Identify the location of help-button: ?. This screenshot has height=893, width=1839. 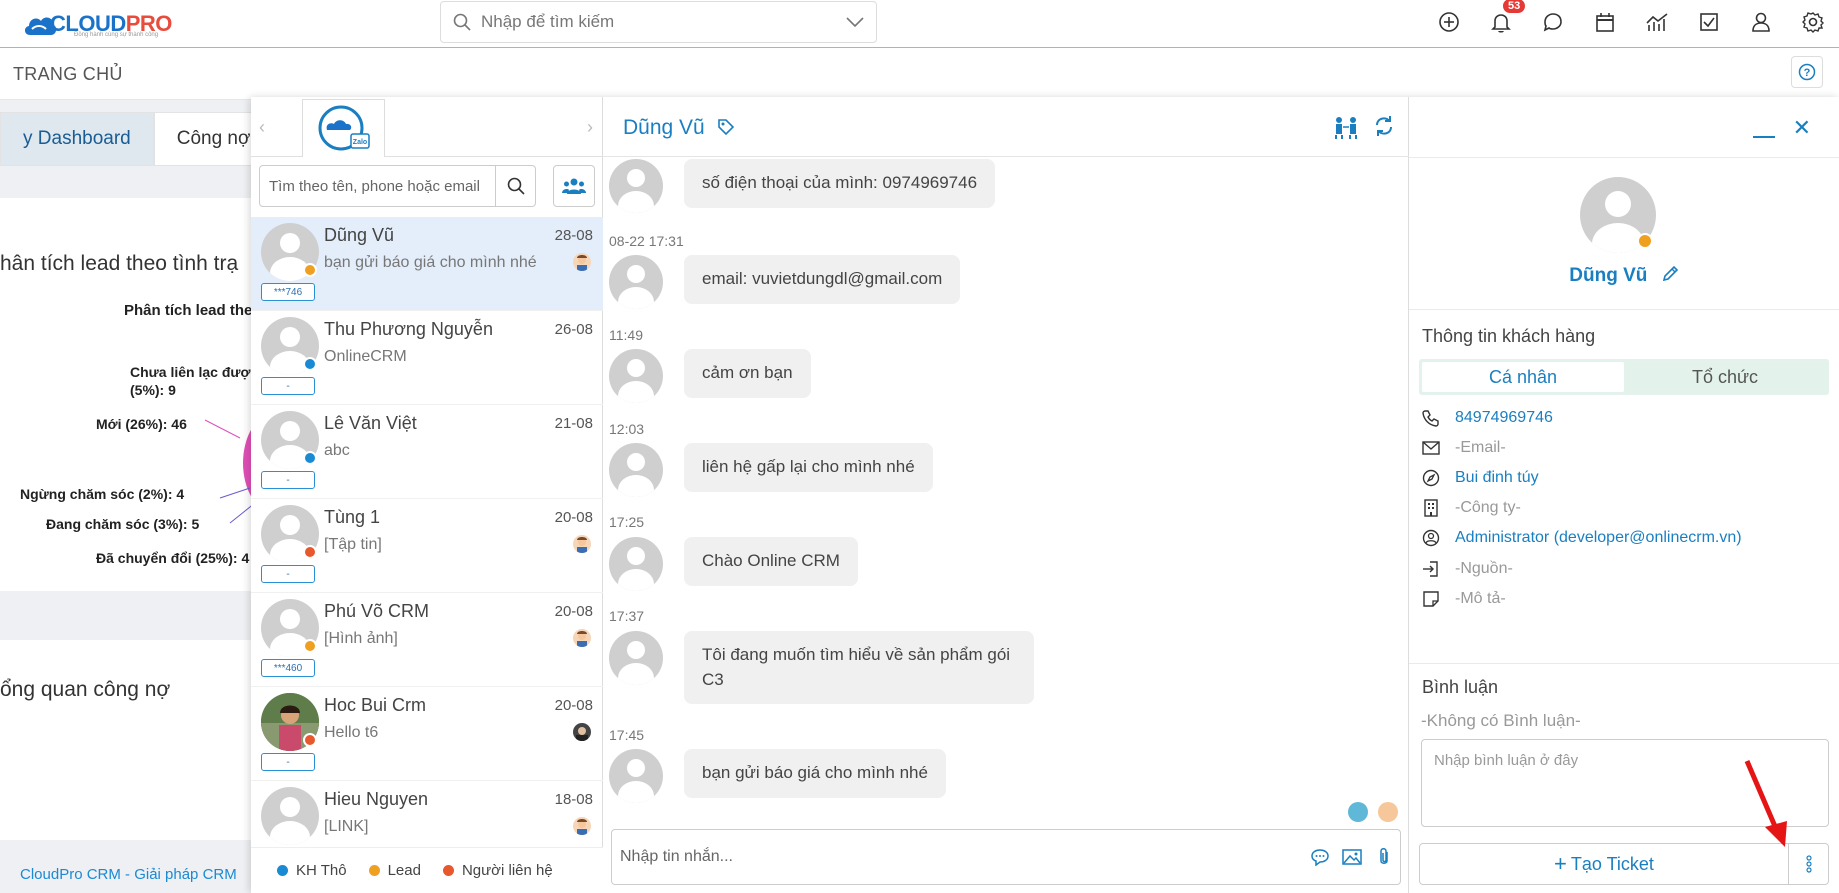
(1807, 72).